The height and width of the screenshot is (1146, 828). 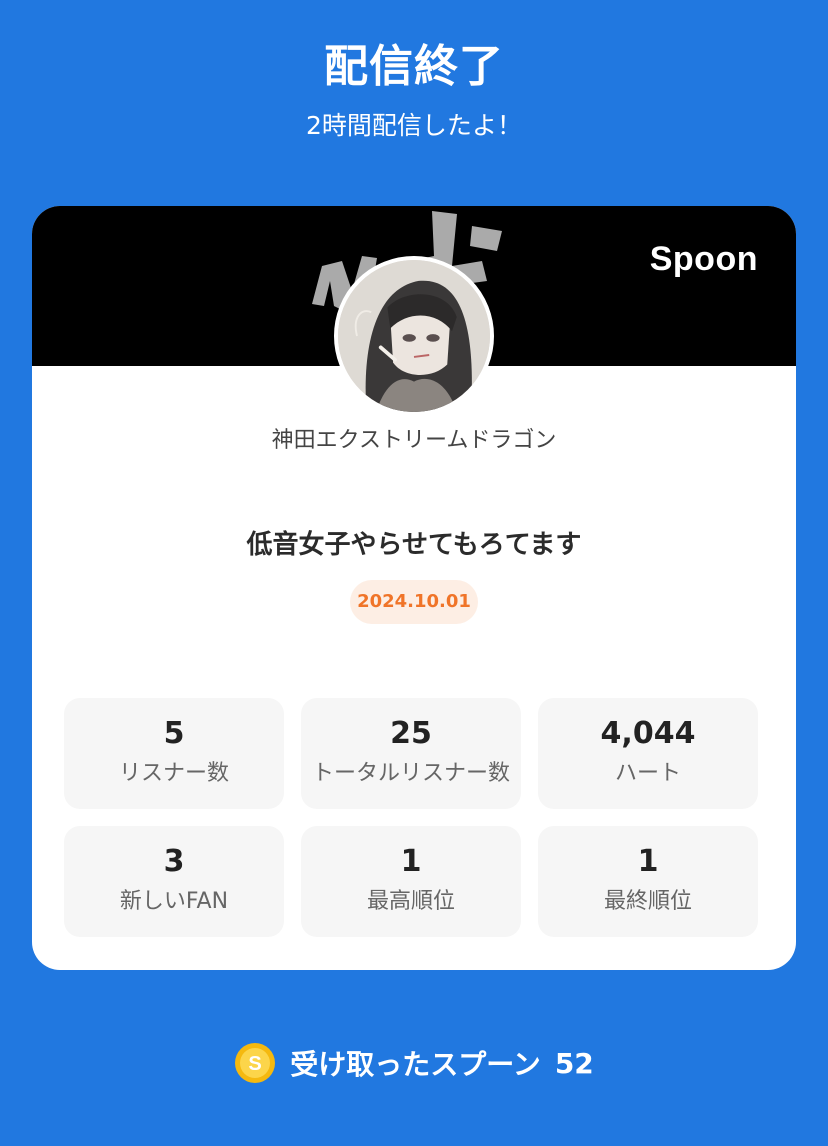 I want to click on stat-label: 新しいFAN, so click(x=174, y=901).